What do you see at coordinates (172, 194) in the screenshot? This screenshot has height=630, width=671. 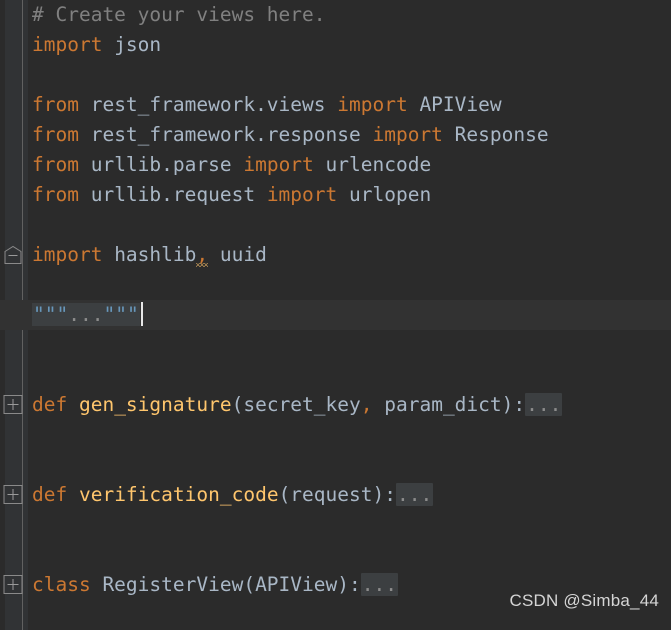 I see `code-token-id: urllib.request` at bounding box center [172, 194].